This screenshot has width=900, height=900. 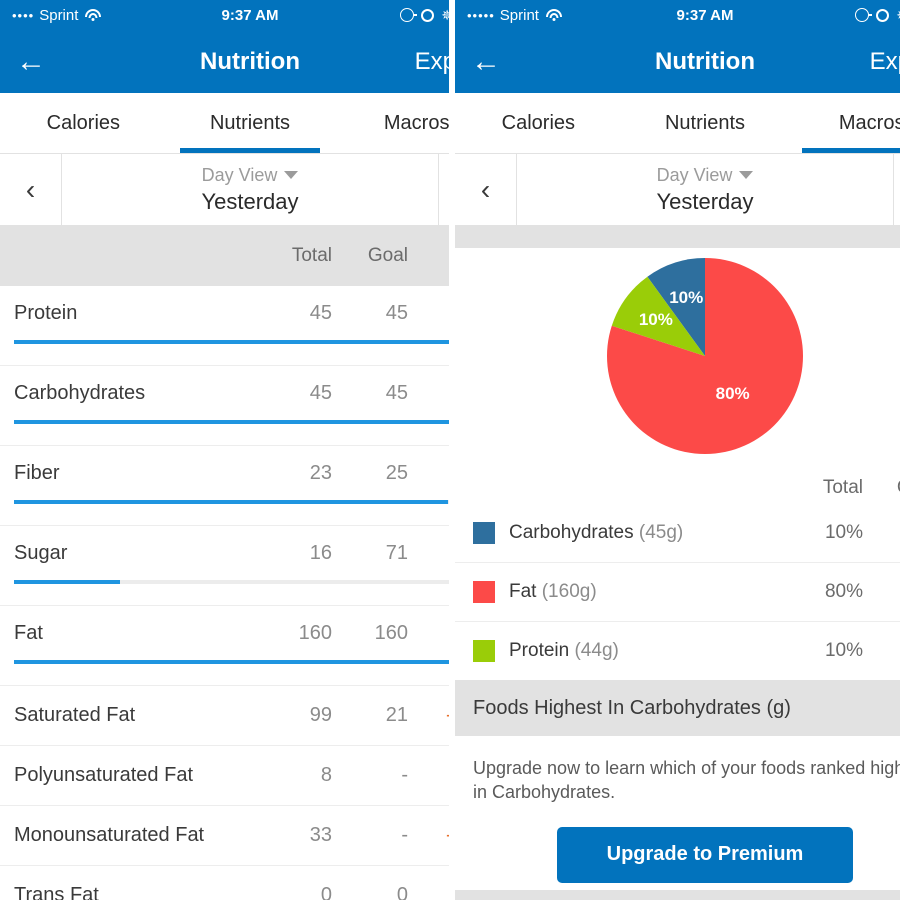 What do you see at coordinates (231, 633) in the screenshot?
I see `row-cells: Fat1601600g` at bounding box center [231, 633].